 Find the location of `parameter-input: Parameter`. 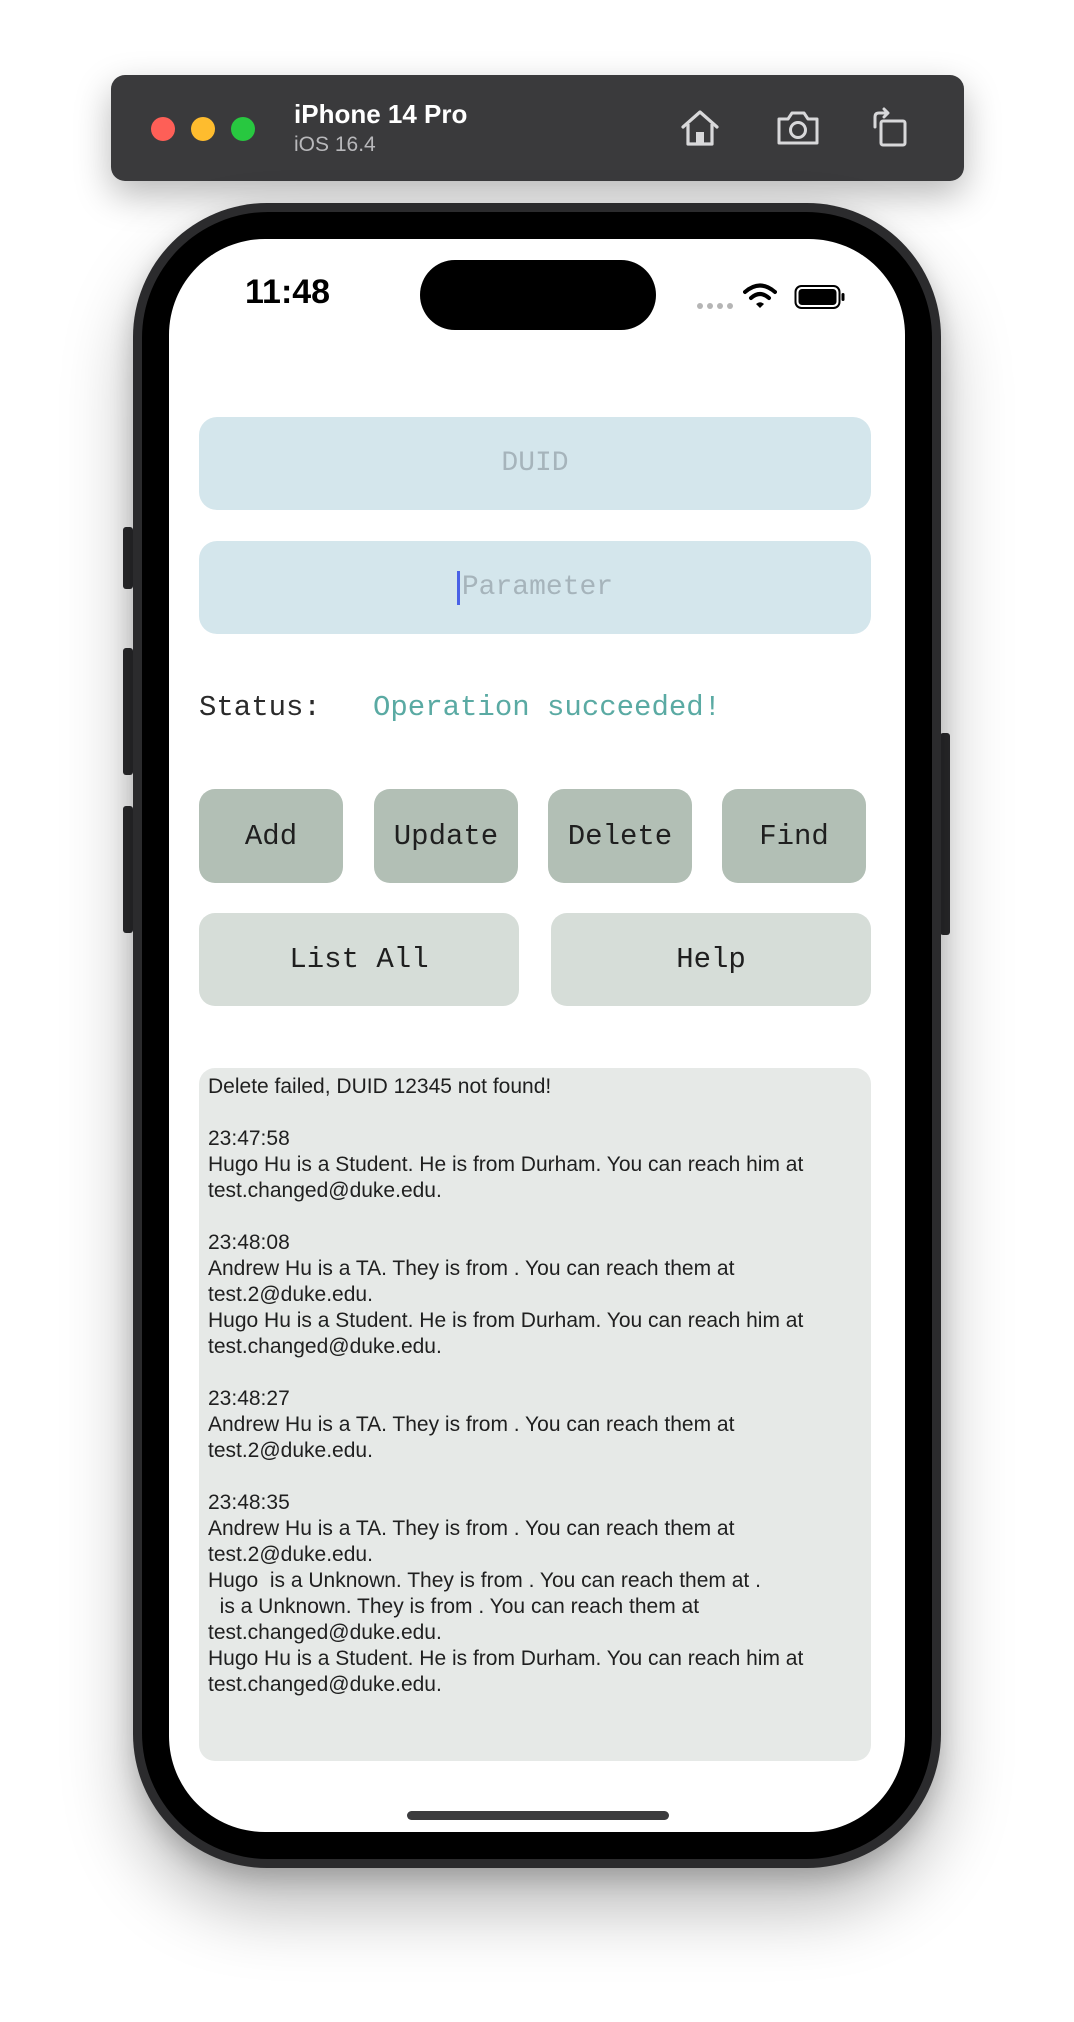

parameter-input: Parameter is located at coordinates (535, 587).